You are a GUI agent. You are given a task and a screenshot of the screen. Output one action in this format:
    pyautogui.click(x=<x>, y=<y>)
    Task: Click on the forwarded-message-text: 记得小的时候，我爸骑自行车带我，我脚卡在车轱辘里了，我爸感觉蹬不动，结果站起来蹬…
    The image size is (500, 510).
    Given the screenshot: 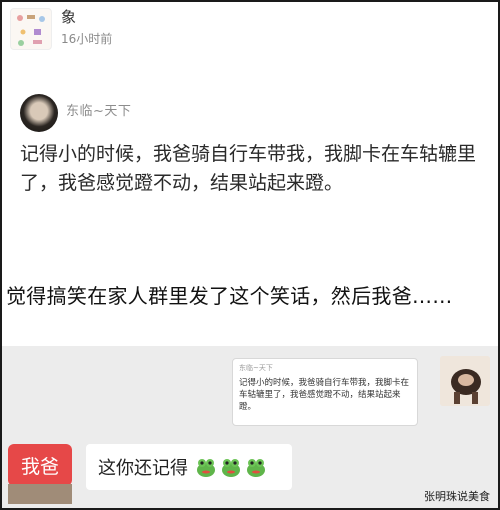 What is the action you would take?
    pyautogui.click(x=324, y=395)
    